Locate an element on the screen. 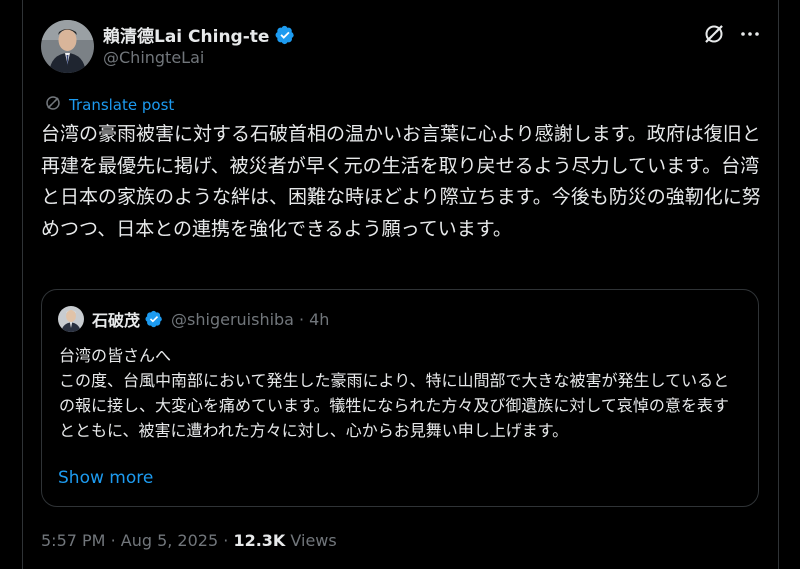 Image resolution: width=800 pixels, height=569 pixels. quoted-post-time: 4h is located at coordinates (319, 319).